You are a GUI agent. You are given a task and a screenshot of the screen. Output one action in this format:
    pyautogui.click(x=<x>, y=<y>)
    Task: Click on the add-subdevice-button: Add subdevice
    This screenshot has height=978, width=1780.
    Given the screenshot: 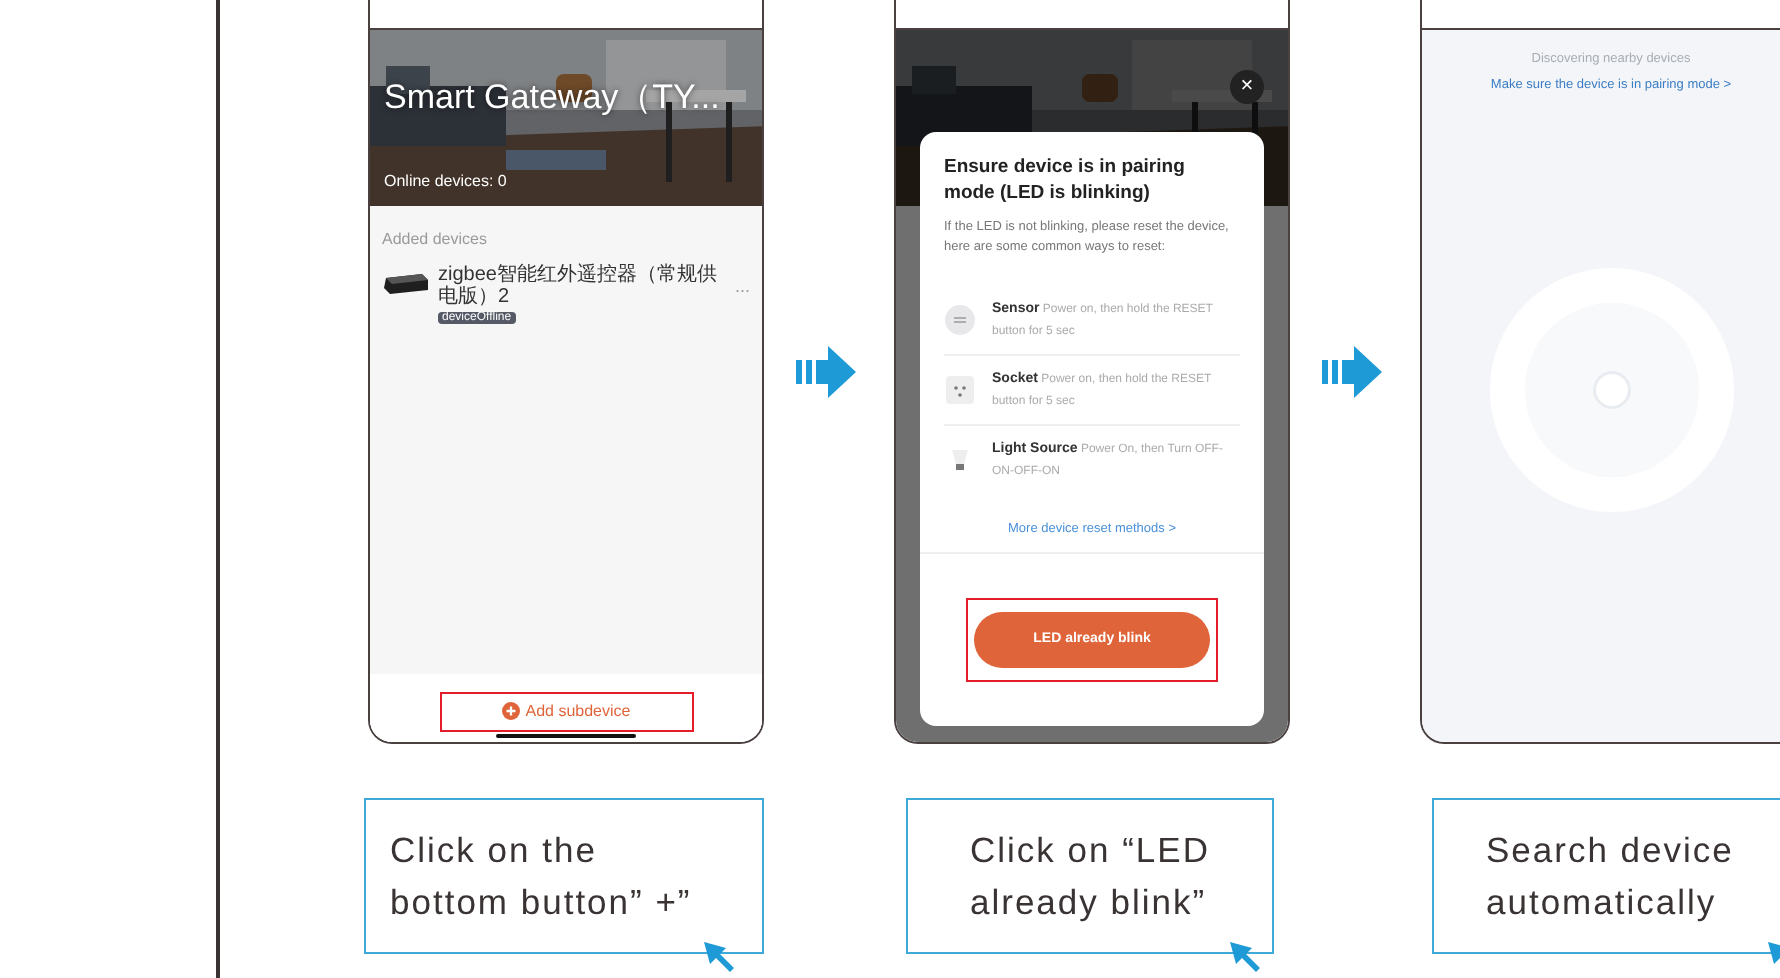 What is the action you would take?
    pyautogui.click(x=566, y=711)
    